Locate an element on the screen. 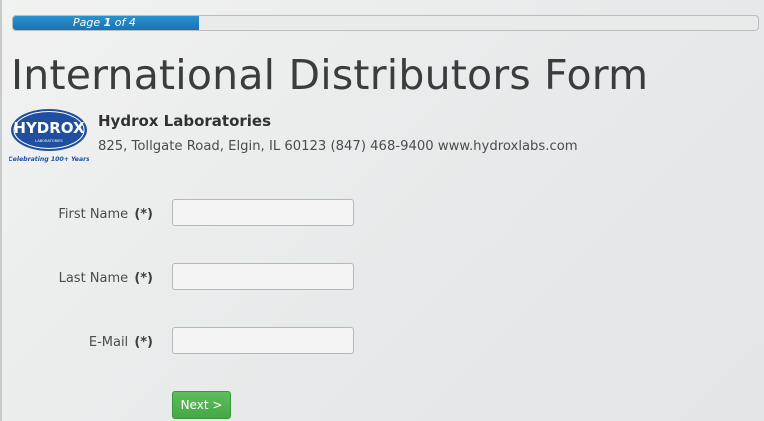 Image resolution: width=764 pixels, height=421 pixels. progress-label-suffix: of 4 is located at coordinates (123, 22).